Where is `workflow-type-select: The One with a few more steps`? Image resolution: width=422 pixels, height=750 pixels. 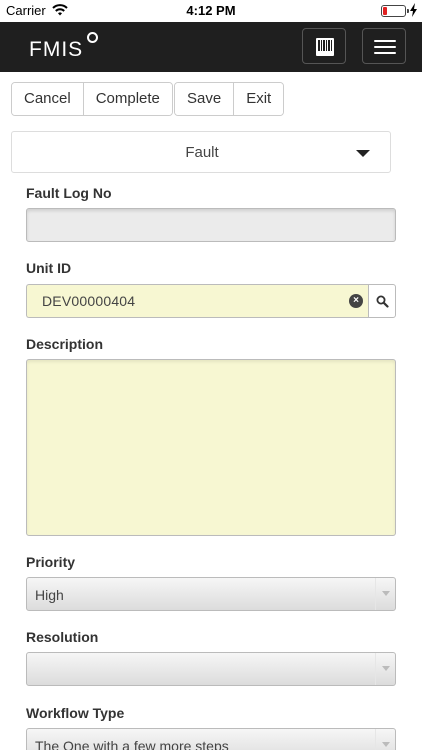
workflow-type-select: The One with a few more steps is located at coordinates (211, 739).